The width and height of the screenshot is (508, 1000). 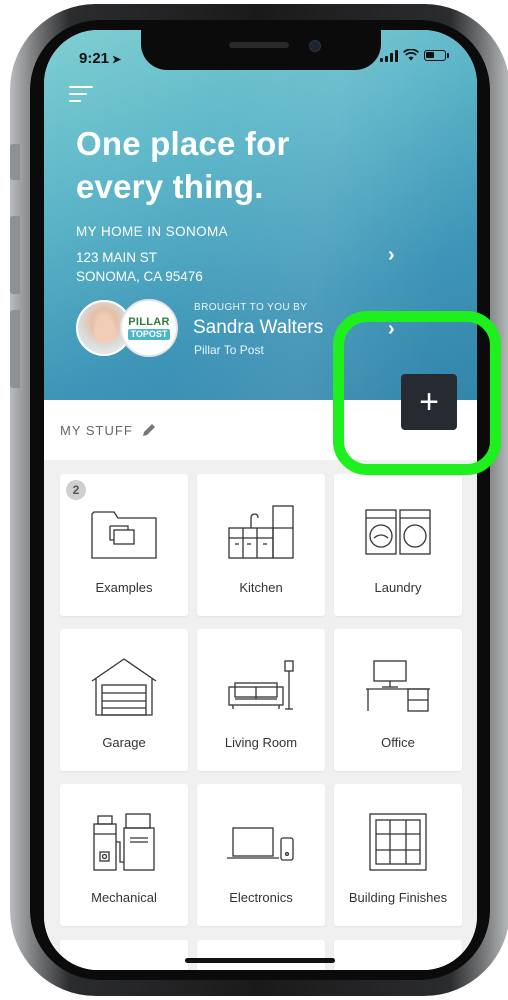 I want to click on tile-label: Garage, so click(x=124, y=742).